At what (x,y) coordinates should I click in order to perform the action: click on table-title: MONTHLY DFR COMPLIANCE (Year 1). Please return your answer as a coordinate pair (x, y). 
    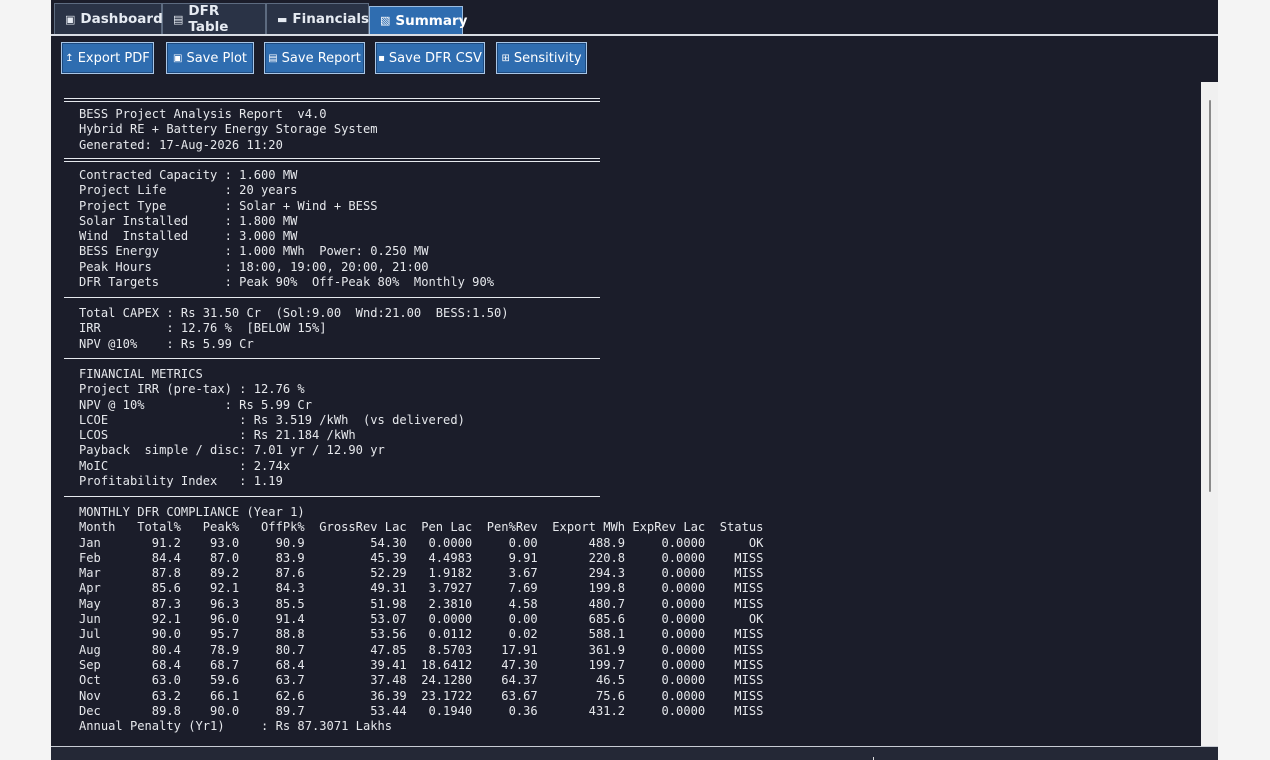
    Looking at the image, I should click on (192, 512).